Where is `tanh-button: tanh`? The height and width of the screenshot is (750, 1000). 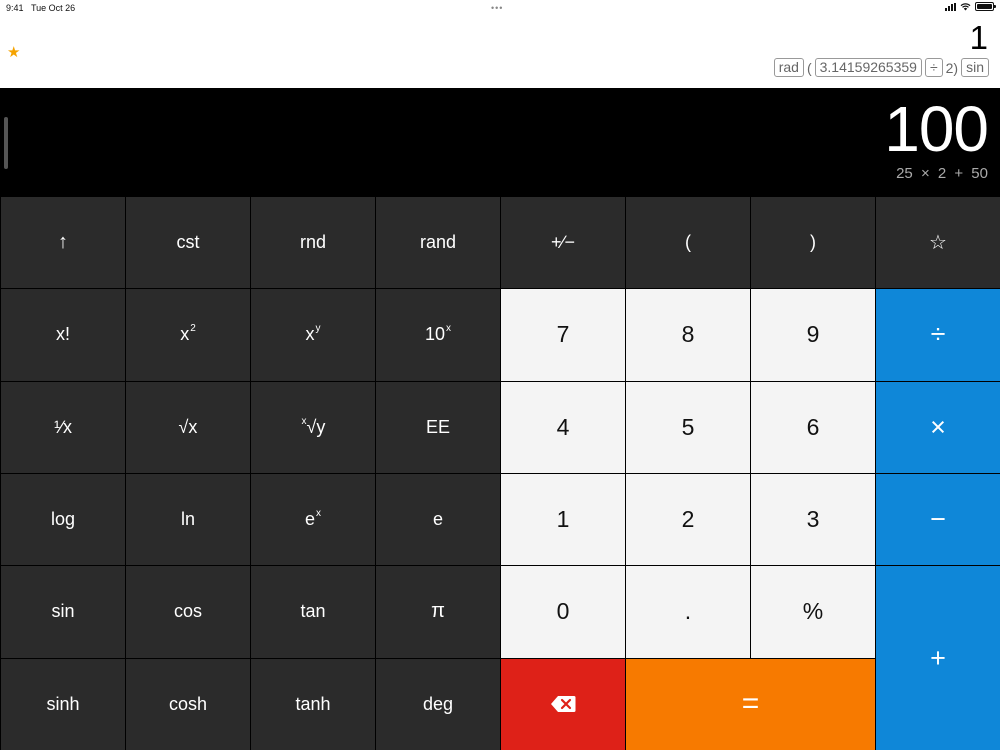 tanh-button: tanh is located at coordinates (313, 704).